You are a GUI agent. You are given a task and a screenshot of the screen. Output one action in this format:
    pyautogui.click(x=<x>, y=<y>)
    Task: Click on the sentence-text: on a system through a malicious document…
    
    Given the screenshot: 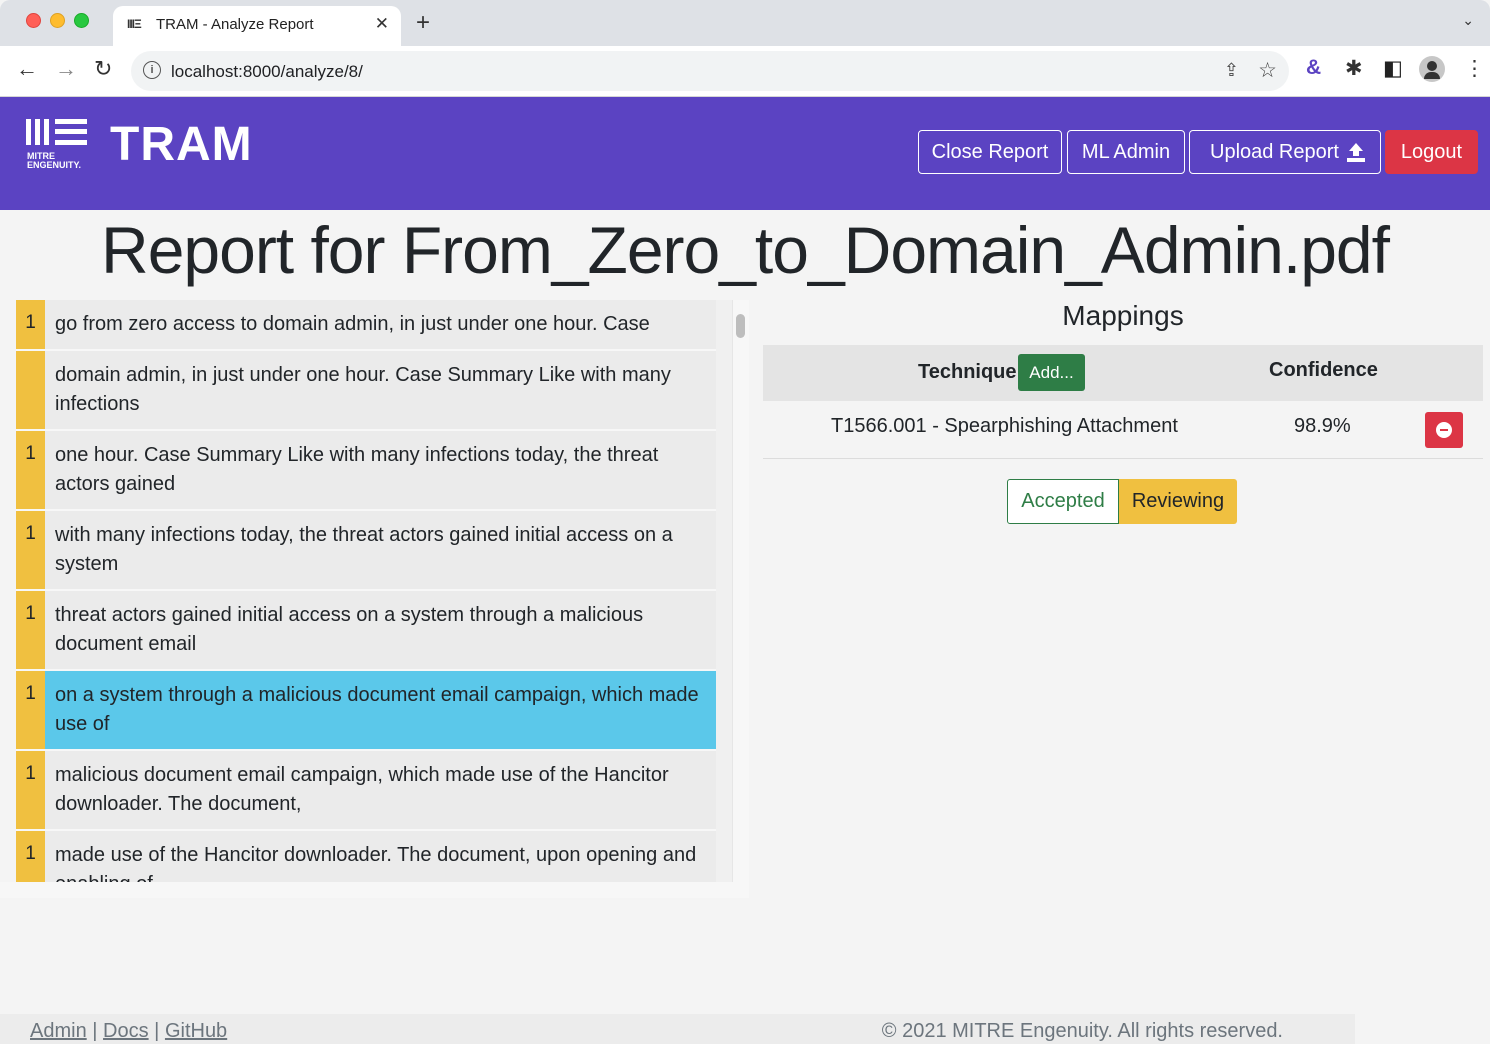 What is the action you would take?
    pyautogui.click(x=377, y=709)
    